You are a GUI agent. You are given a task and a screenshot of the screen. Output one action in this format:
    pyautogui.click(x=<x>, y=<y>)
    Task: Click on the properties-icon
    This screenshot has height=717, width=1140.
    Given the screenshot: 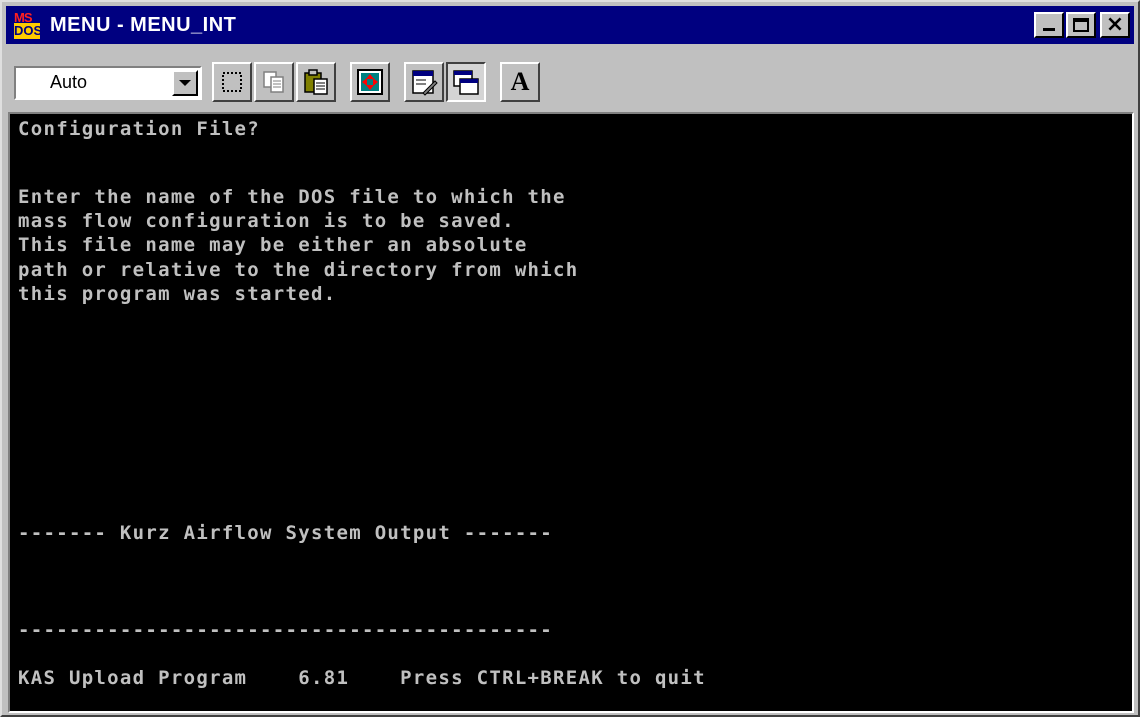 What is the action you would take?
    pyautogui.click(x=425, y=83)
    